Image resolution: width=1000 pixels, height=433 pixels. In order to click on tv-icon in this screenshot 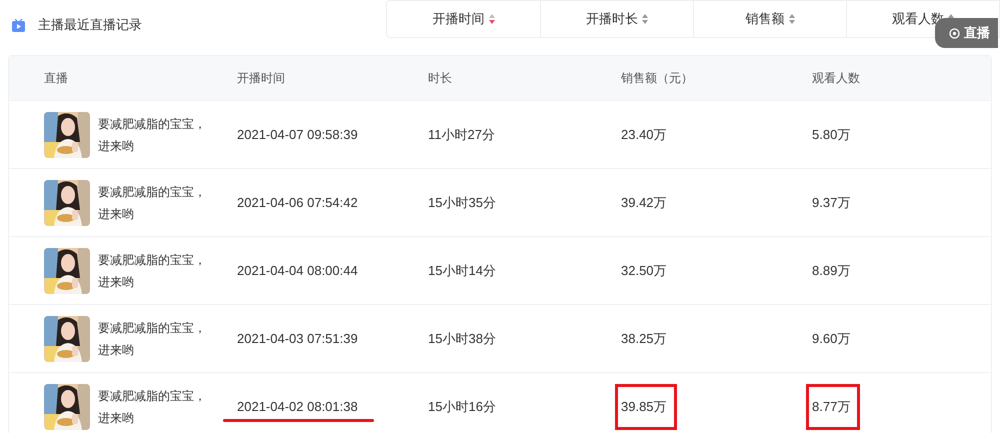, I will do `click(18, 25)`.